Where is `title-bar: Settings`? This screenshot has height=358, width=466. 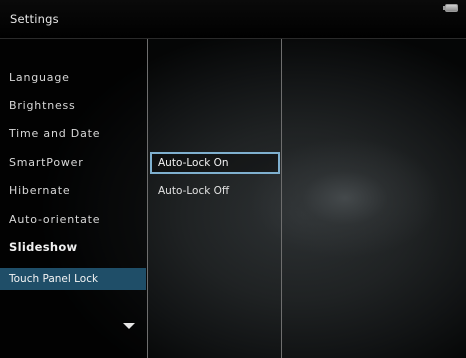
title-bar: Settings is located at coordinates (233, 19).